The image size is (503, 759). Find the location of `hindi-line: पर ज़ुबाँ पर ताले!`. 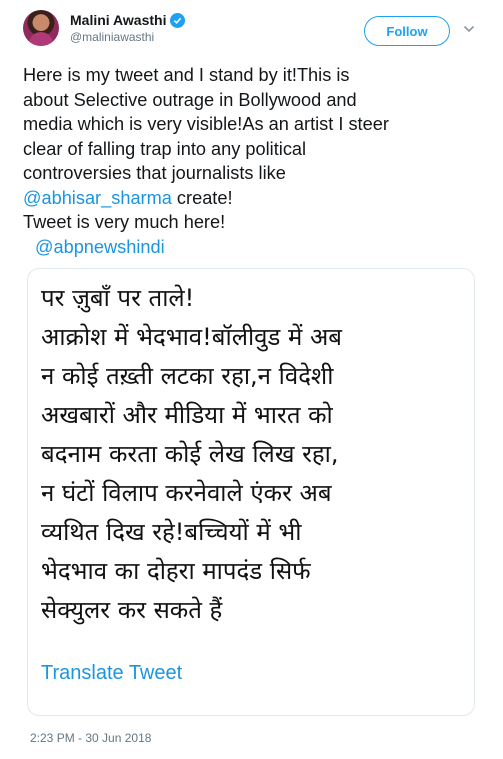

hindi-line: पर ज़ुबाँ पर ताले! is located at coordinates (118, 298).